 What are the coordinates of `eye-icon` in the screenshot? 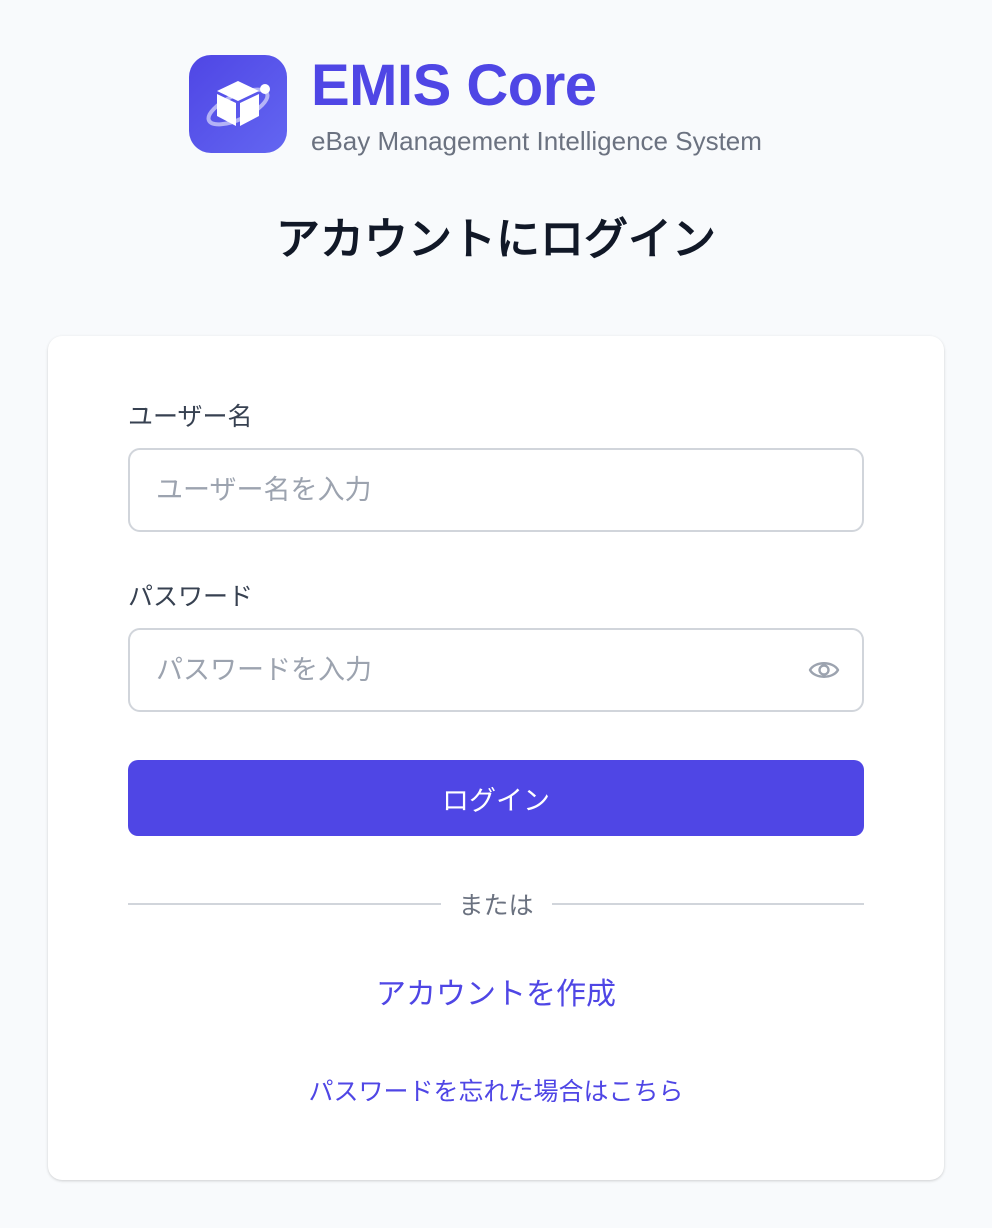 It's located at (824, 670).